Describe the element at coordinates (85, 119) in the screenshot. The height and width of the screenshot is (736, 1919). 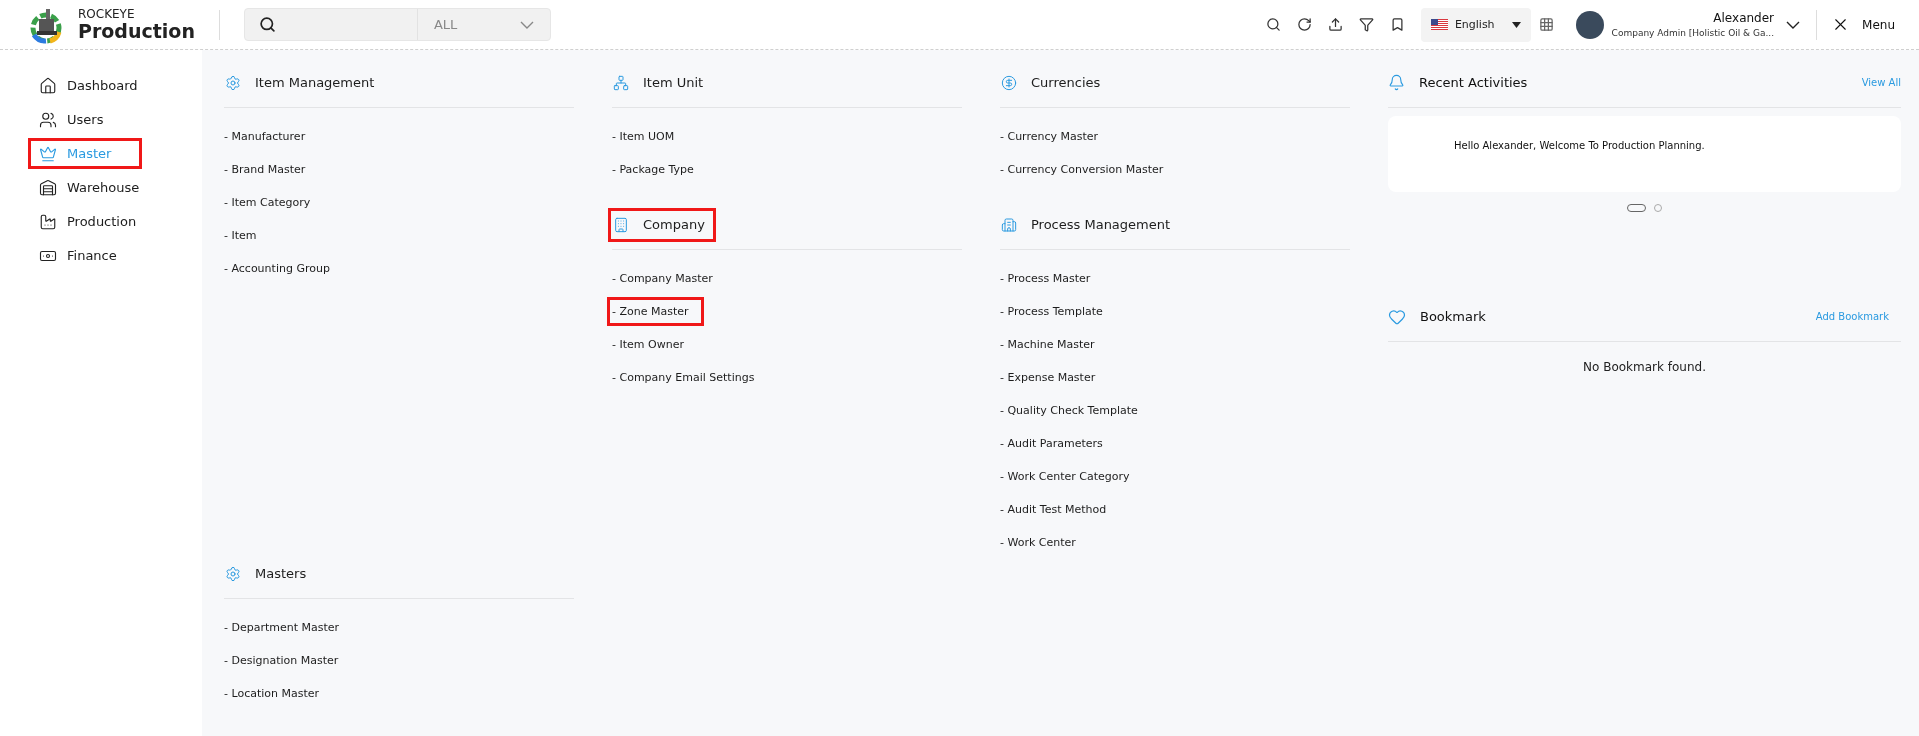
I see `sidebar-item: Users` at that location.